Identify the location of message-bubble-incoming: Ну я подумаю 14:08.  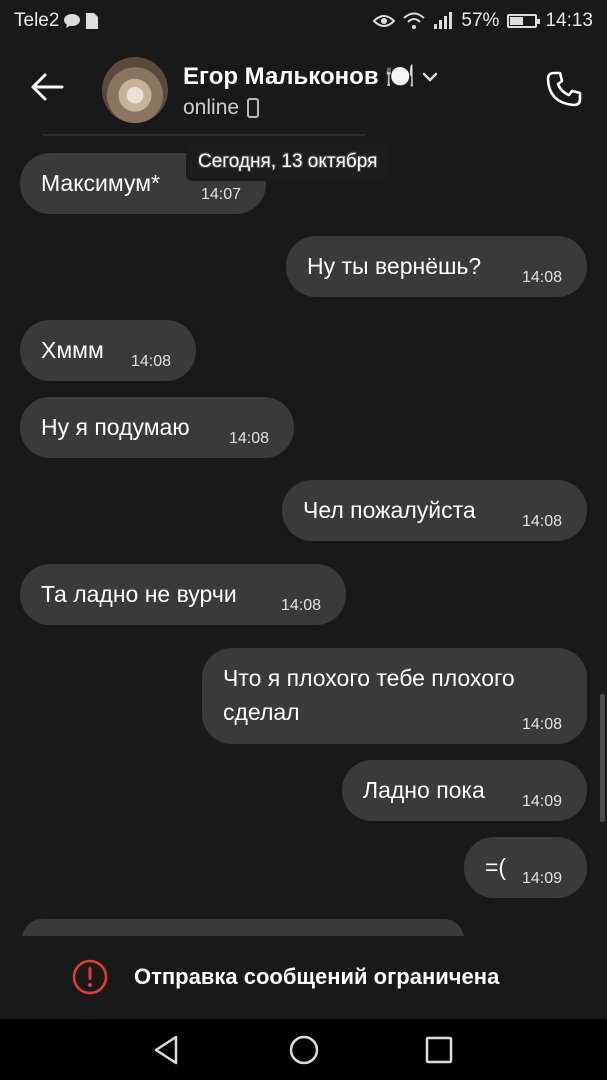
(157, 427).